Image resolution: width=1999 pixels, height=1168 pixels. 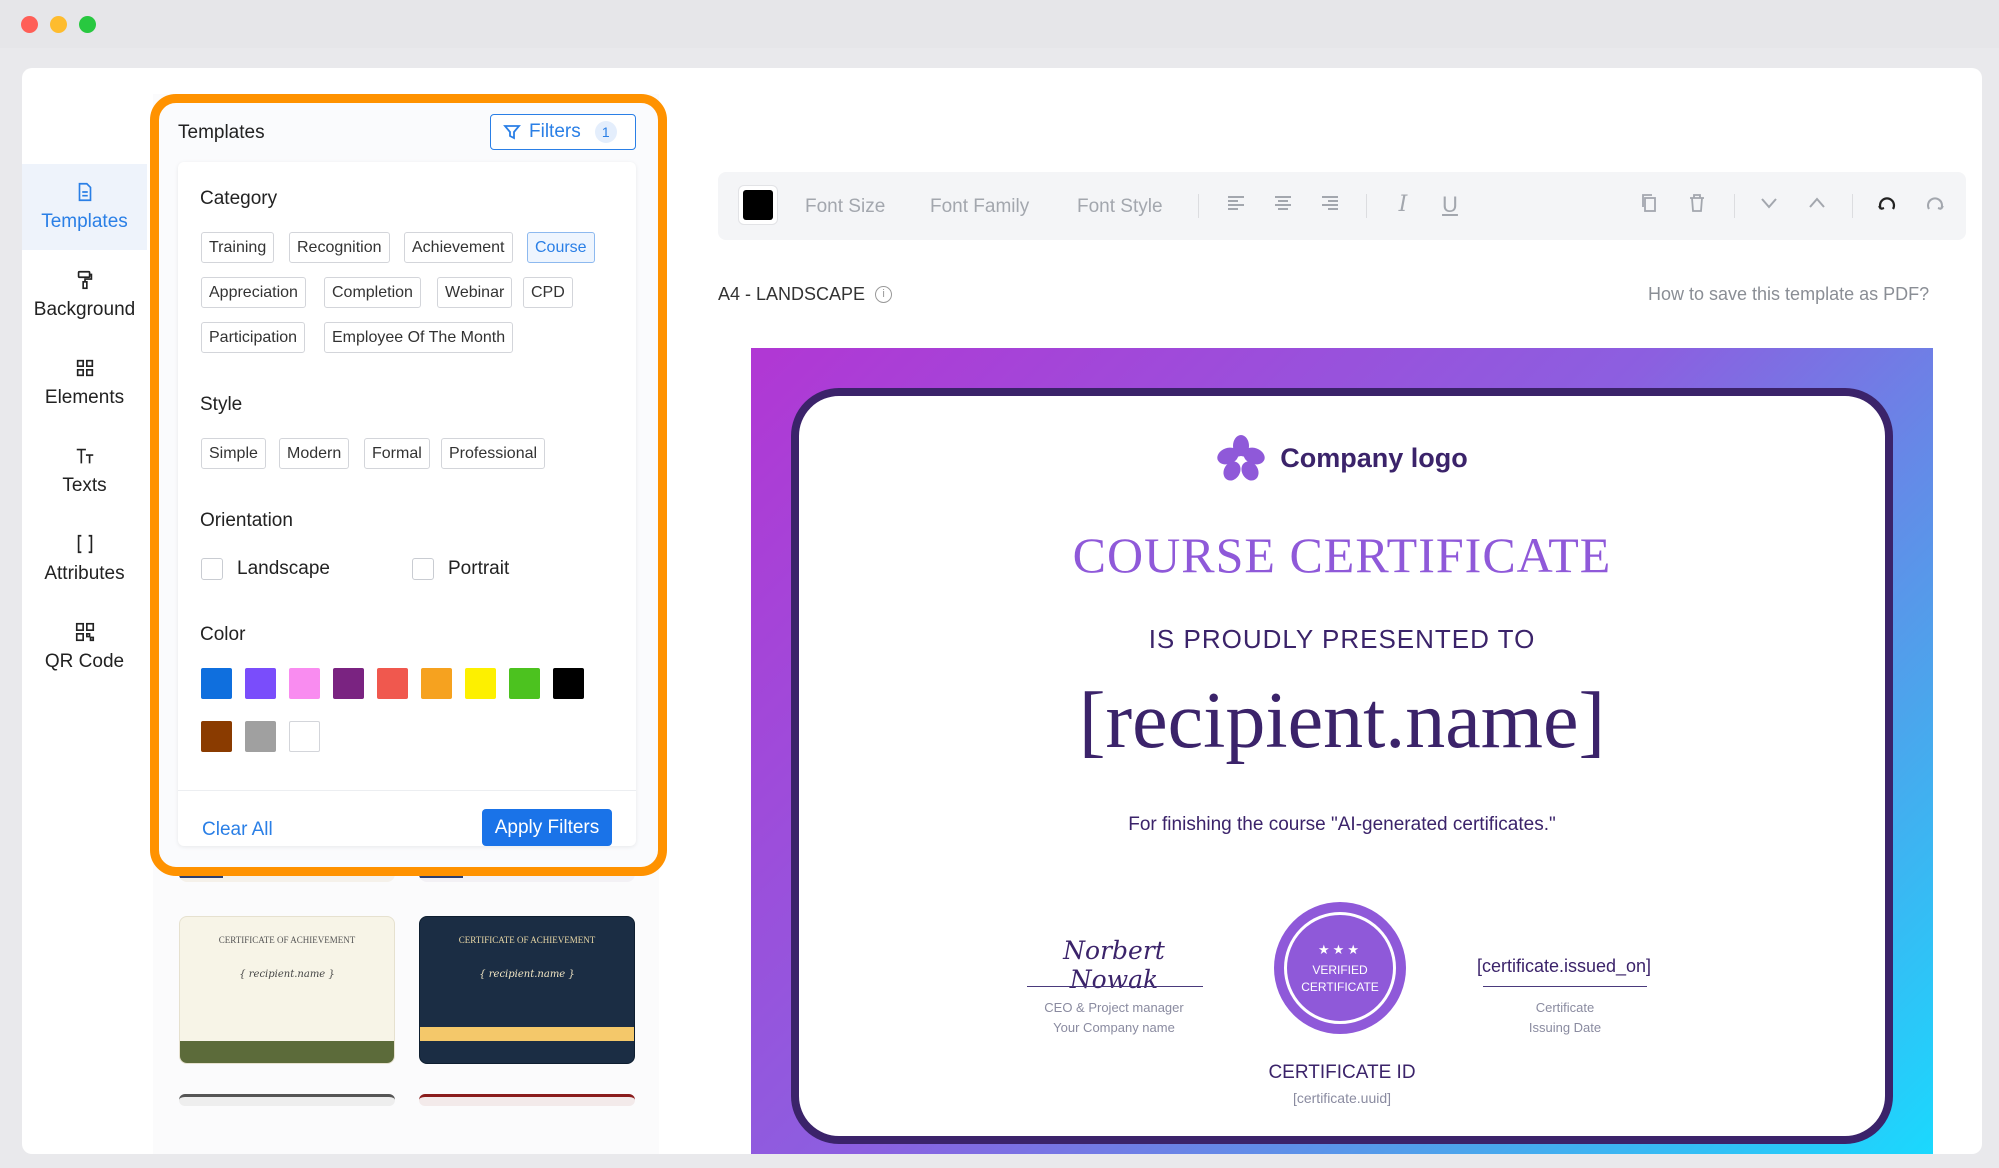 I want to click on align-center-icon, so click(x=1283, y=205).